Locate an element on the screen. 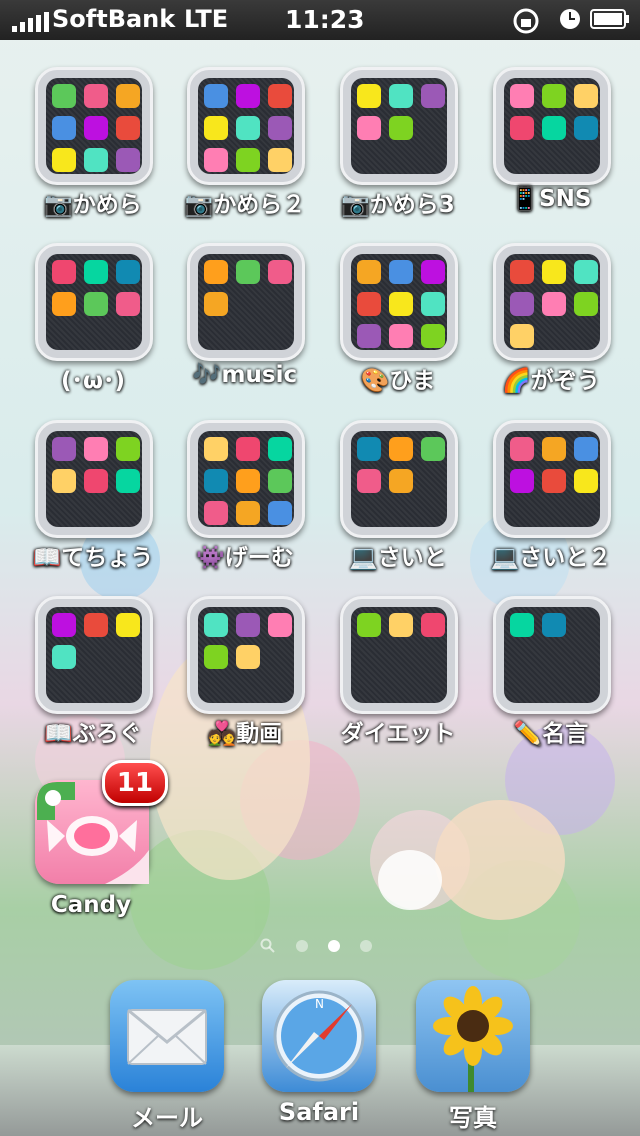  rotation-lock-icon is located at coordinates (526, 21).